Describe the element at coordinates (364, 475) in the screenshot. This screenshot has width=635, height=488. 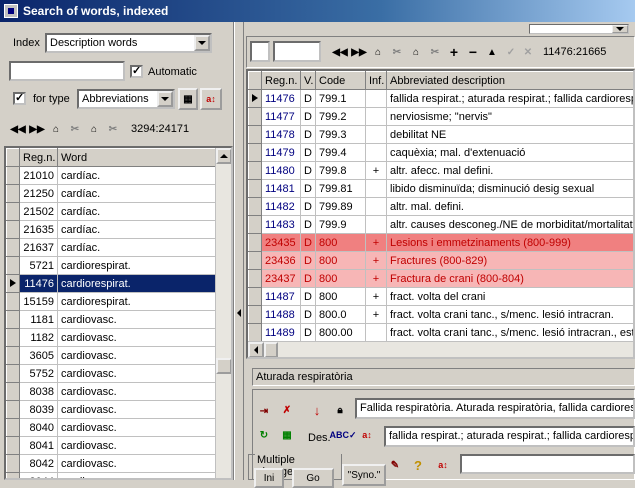
I see `synonyms-button: "Syno."` at that location.